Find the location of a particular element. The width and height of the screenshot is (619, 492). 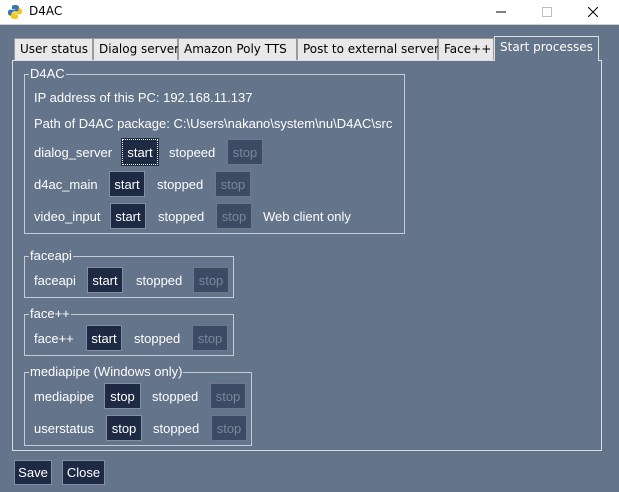

faceapi-status: stopped is located at coordinates (159, 280).